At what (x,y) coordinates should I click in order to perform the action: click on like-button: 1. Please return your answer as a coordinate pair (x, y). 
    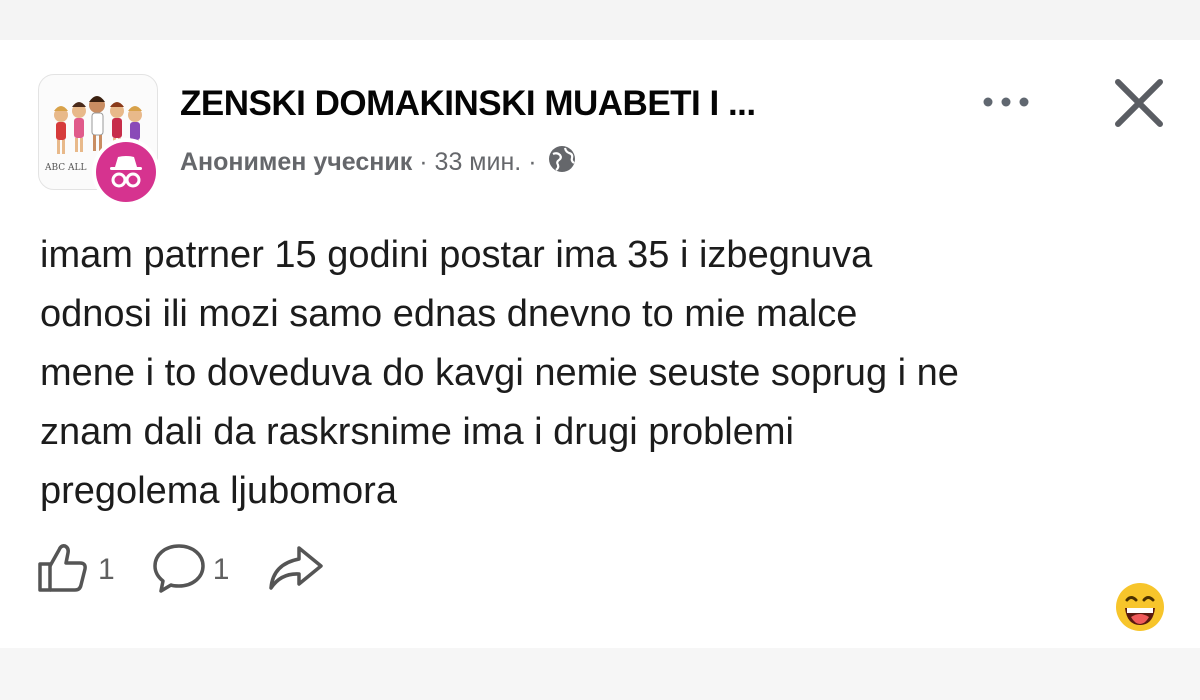
    Looking at the image, I should click on (75, 570).